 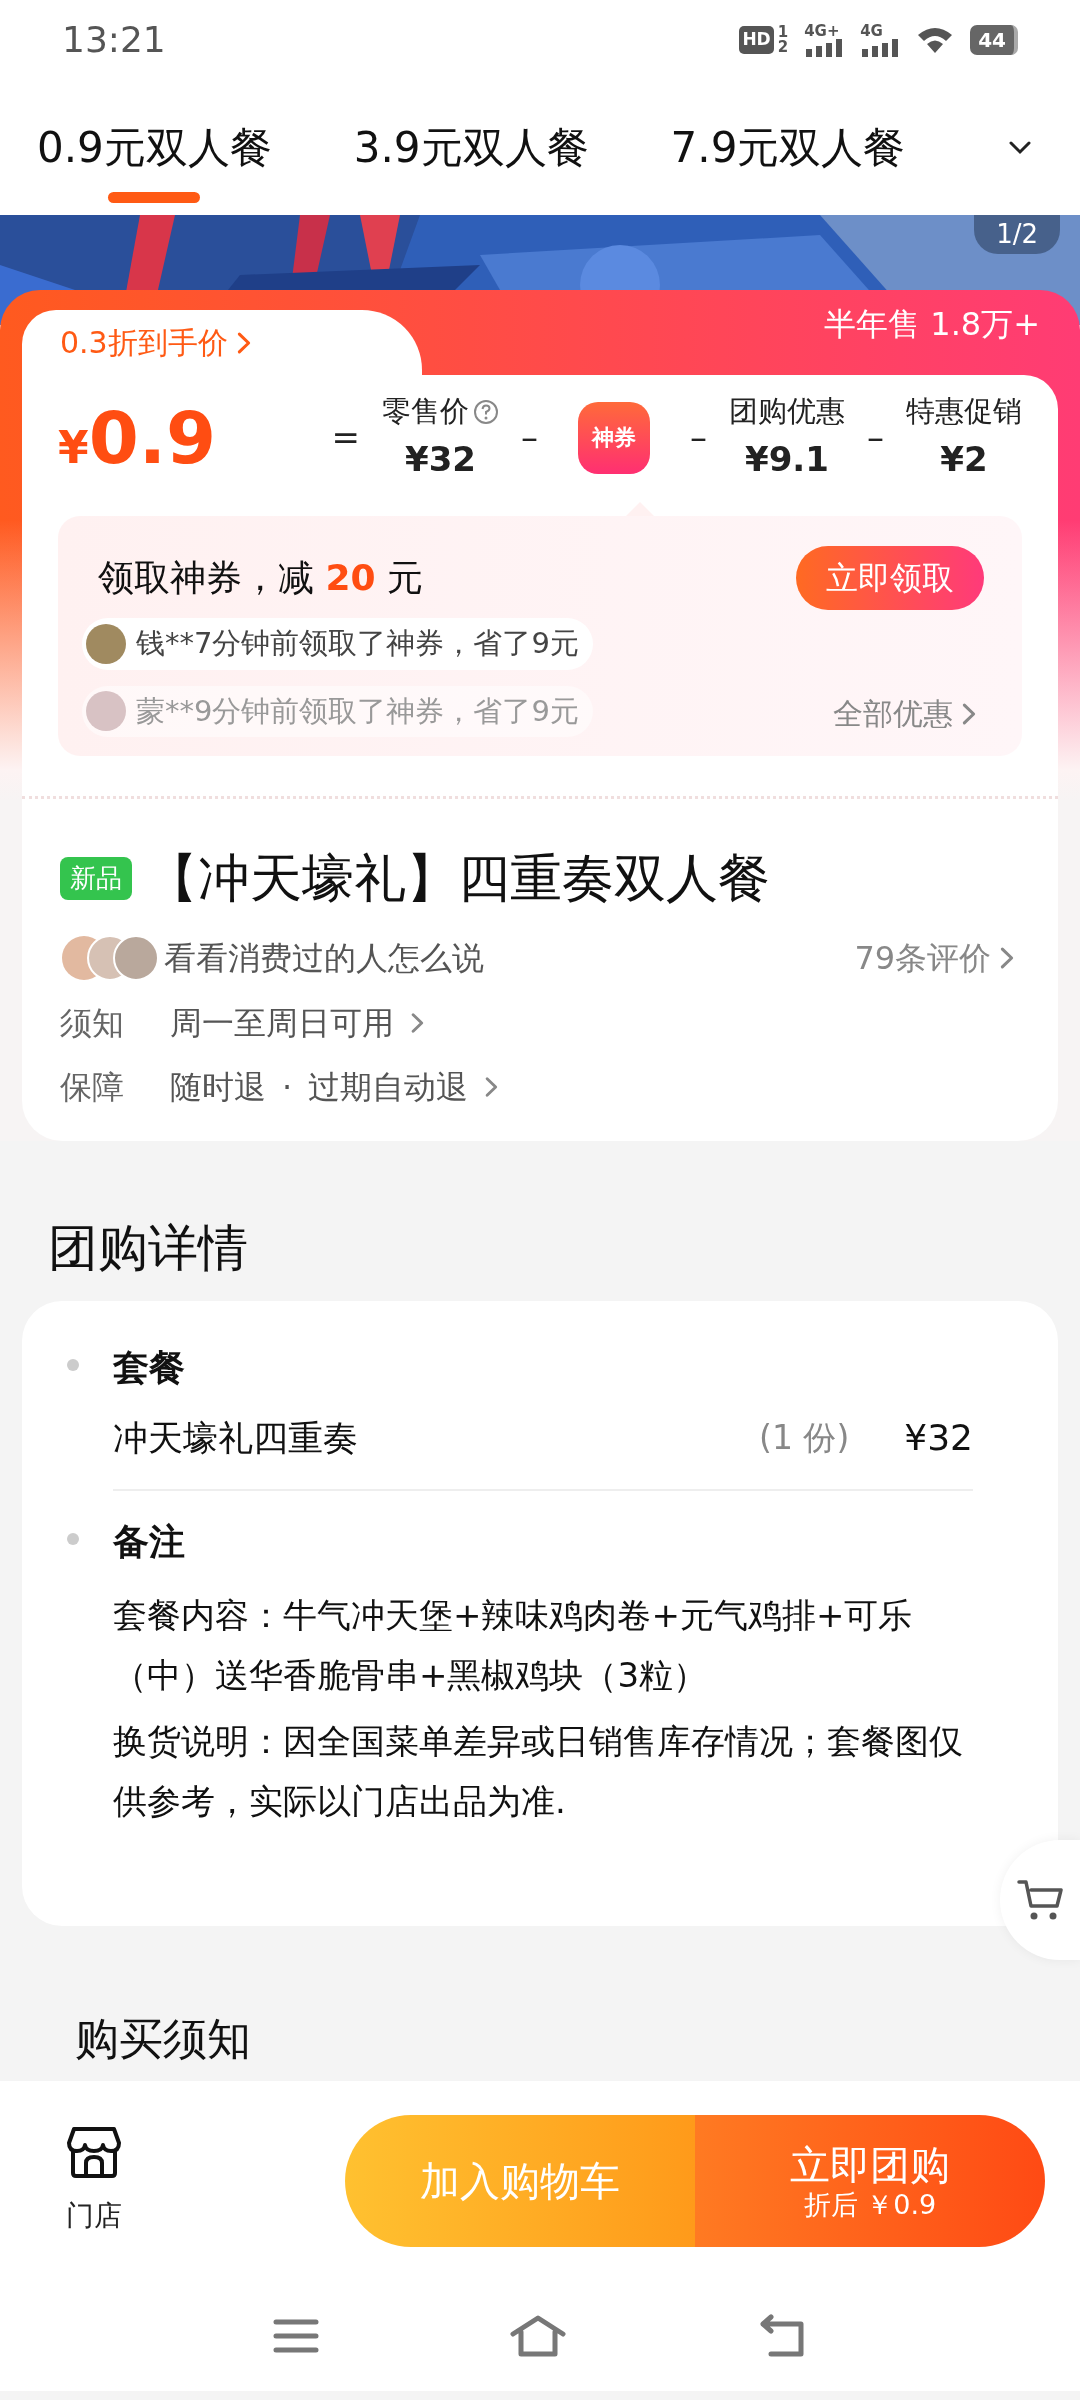 I want to click on store-icon, so click(x=94, y=2152).